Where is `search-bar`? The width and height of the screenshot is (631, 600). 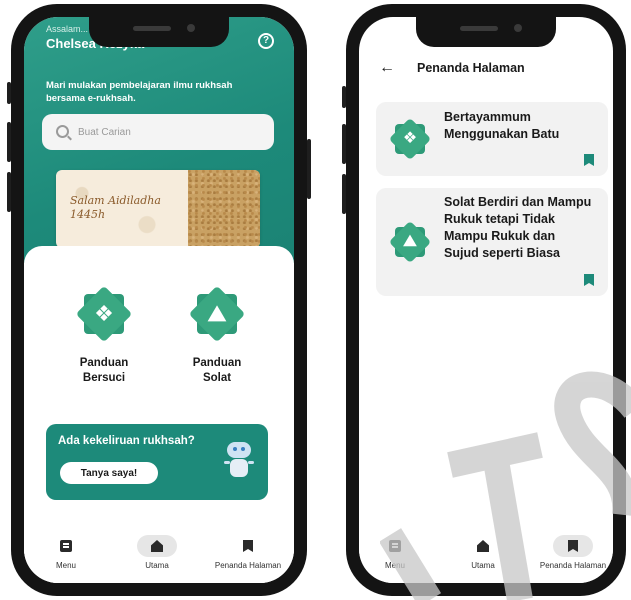
search-bar is located at coordinates (158, 132).